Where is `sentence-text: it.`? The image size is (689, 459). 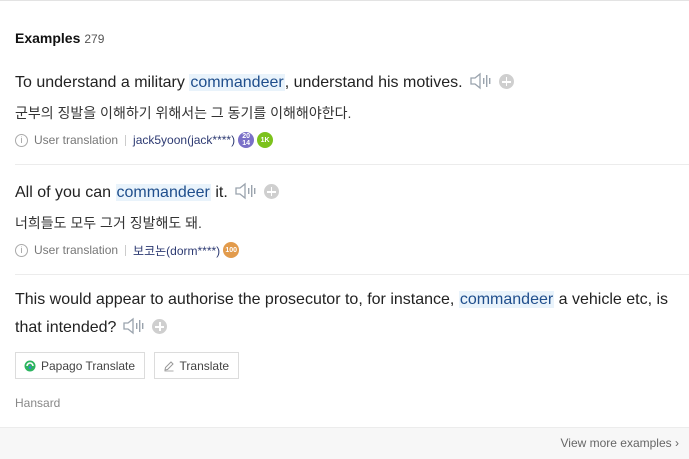
sentence-text: it. is located at coordinates (219, 192).